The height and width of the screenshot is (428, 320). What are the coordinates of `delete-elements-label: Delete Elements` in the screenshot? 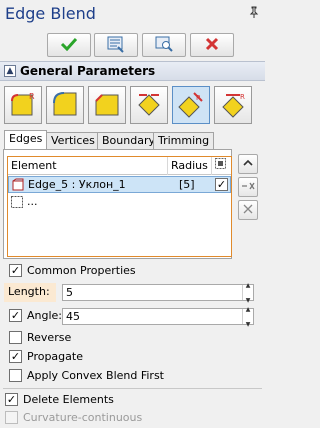 It's located at (68, 399).